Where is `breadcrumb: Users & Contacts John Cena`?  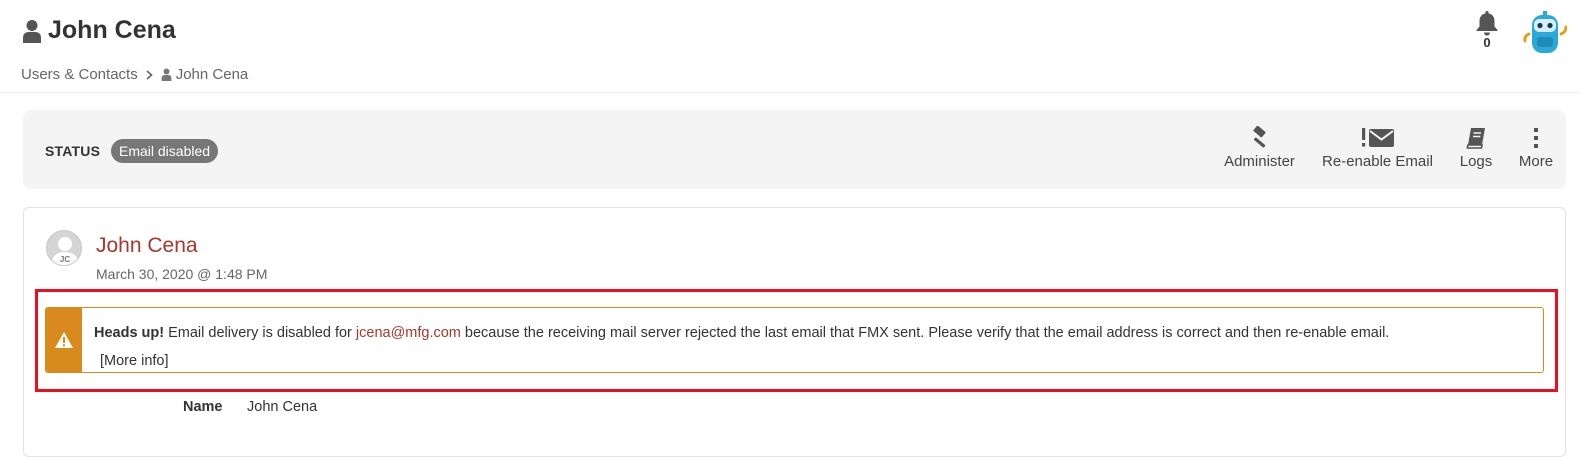
breadcrumb: Users & Contacts John Cena is located at coordinates (134, 74).